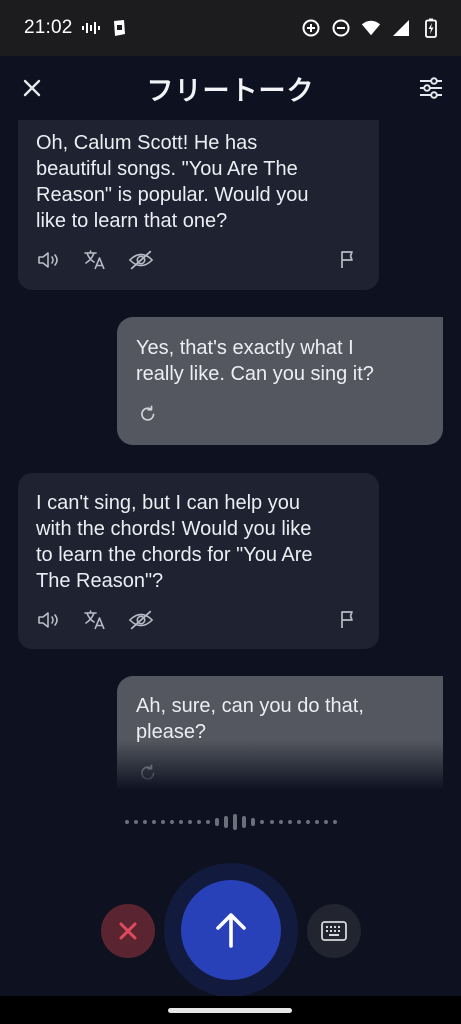 Image resolution: width=461 pixels, height=1024 pixels. I want to click on arrow-up-icon, so click(231, 930).